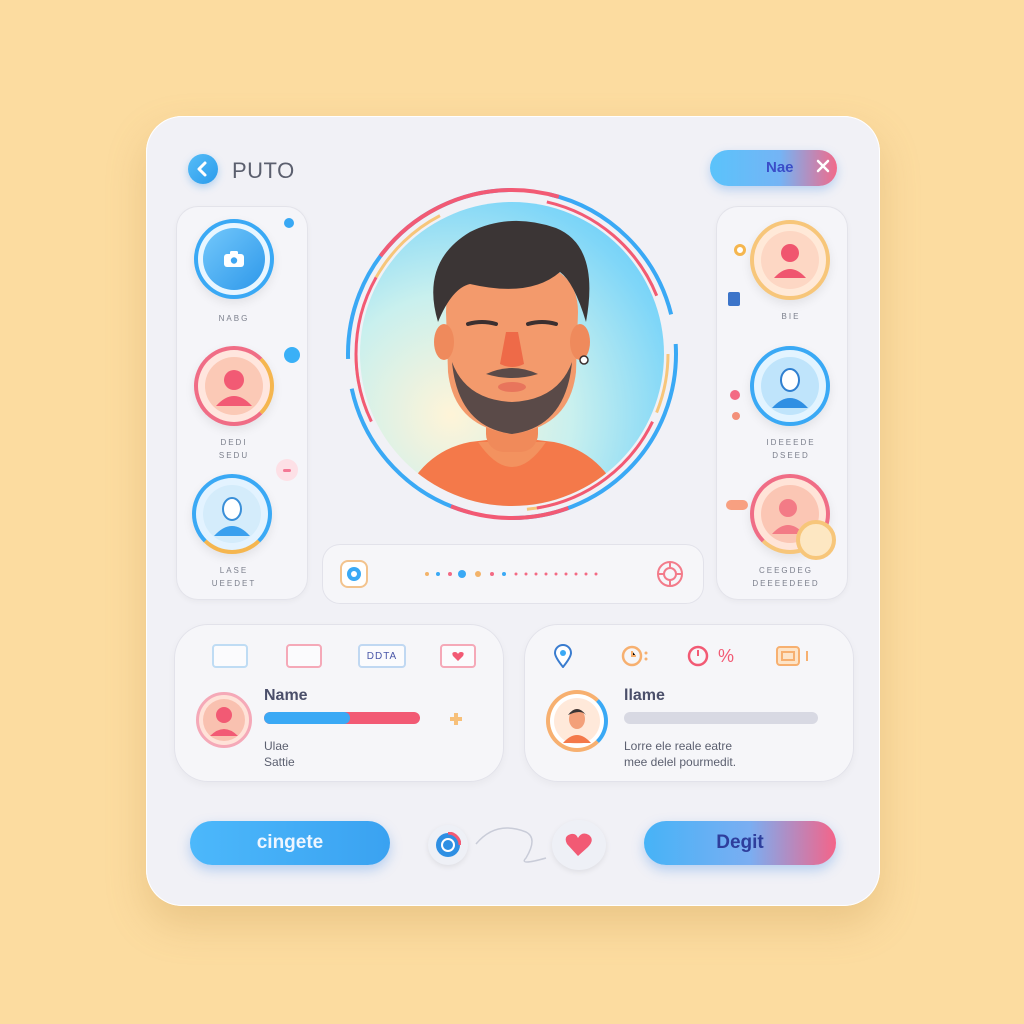 This screenshot has height=1024, width=1024. I want to click on progress-bar, so click(342, 718).